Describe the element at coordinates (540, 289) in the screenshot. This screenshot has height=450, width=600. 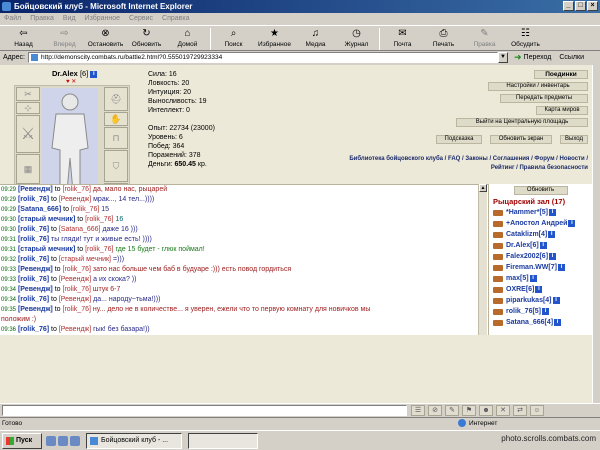
I see `user-list-item: OXRE[6] i` at that location.